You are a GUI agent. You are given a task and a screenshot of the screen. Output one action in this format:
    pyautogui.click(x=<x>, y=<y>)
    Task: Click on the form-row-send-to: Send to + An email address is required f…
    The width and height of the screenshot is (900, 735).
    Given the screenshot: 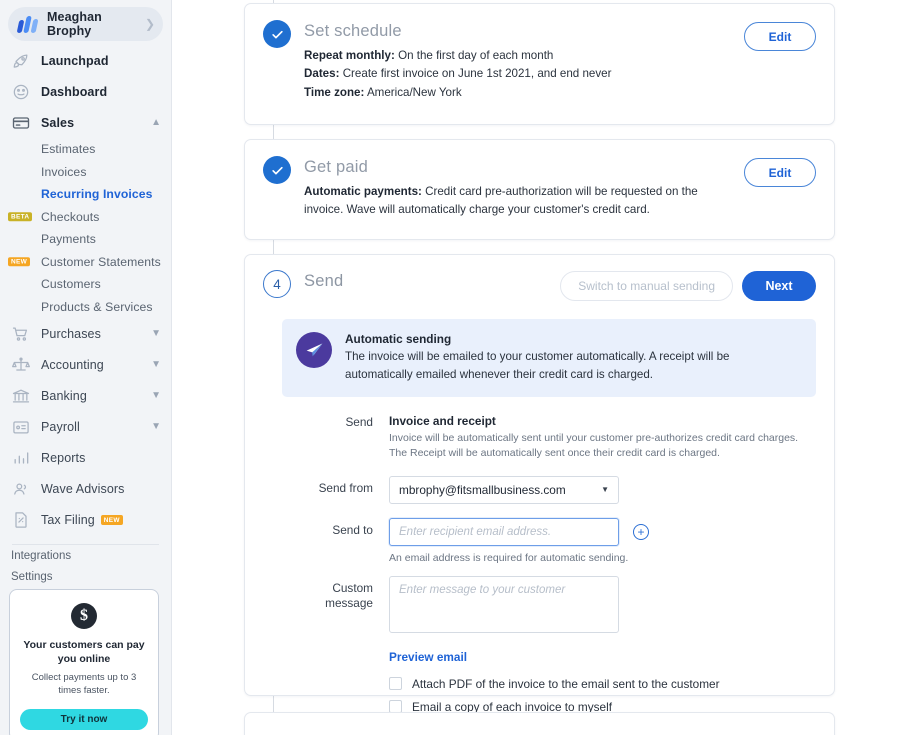 What is the action you would take?
    pyautogui.click(x=549, y=541)
    